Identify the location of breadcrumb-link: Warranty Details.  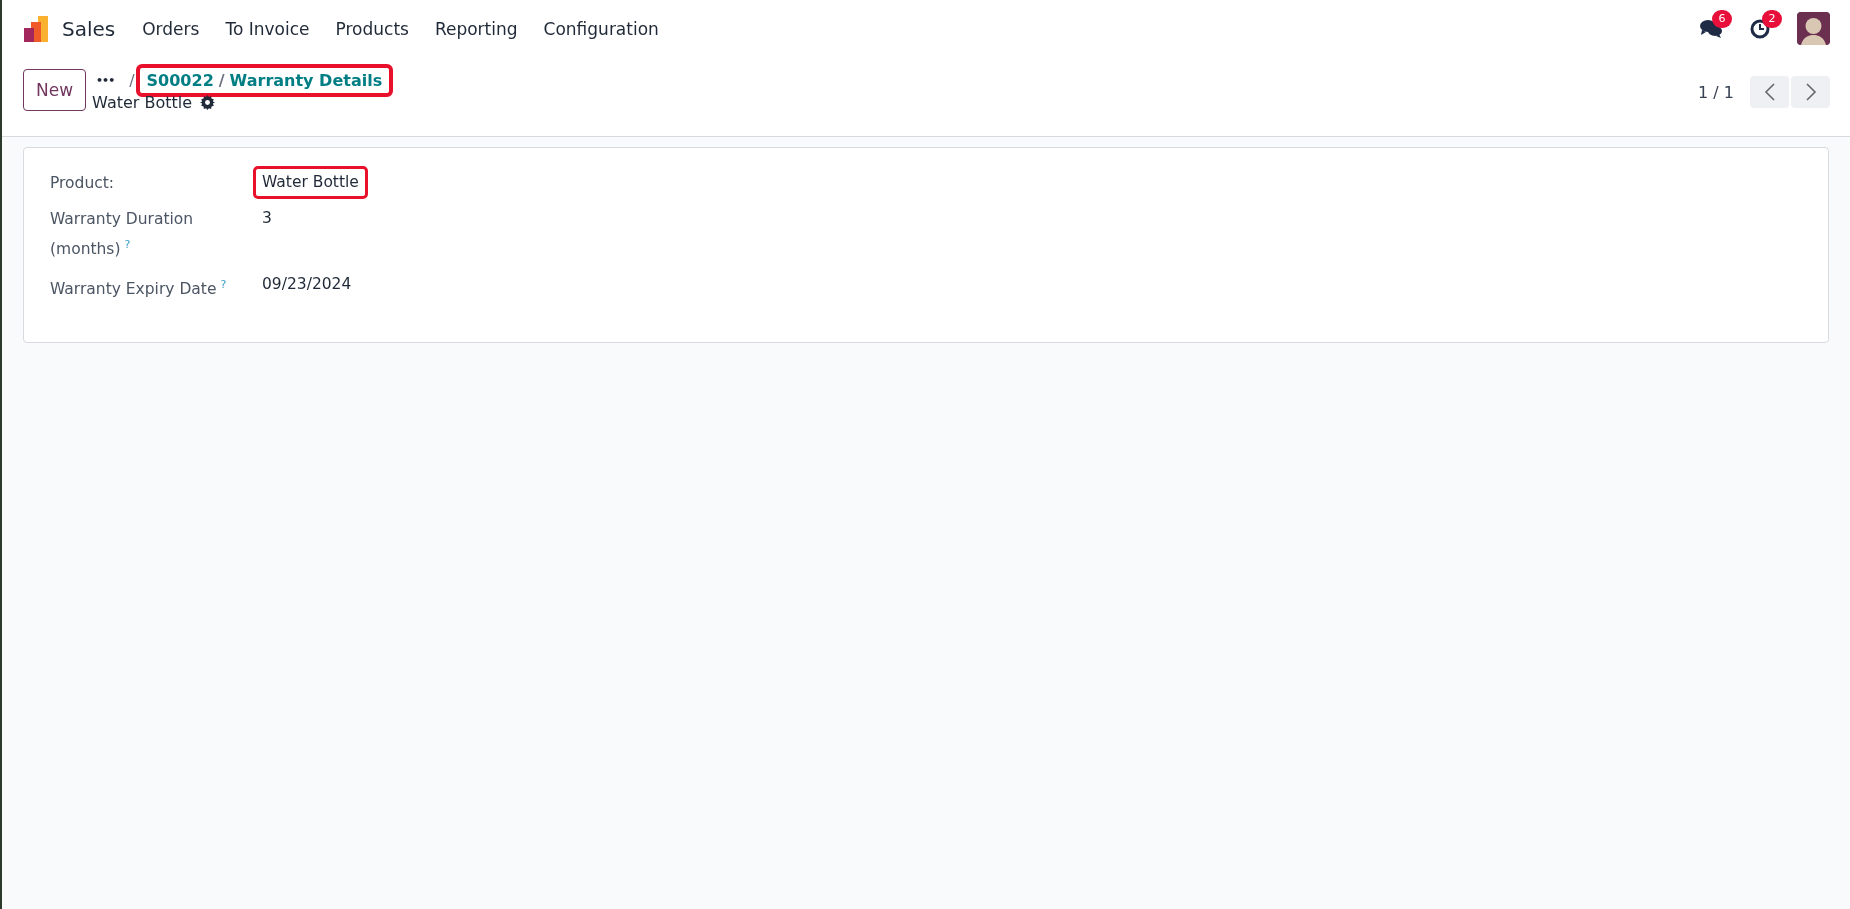
(306, 80).